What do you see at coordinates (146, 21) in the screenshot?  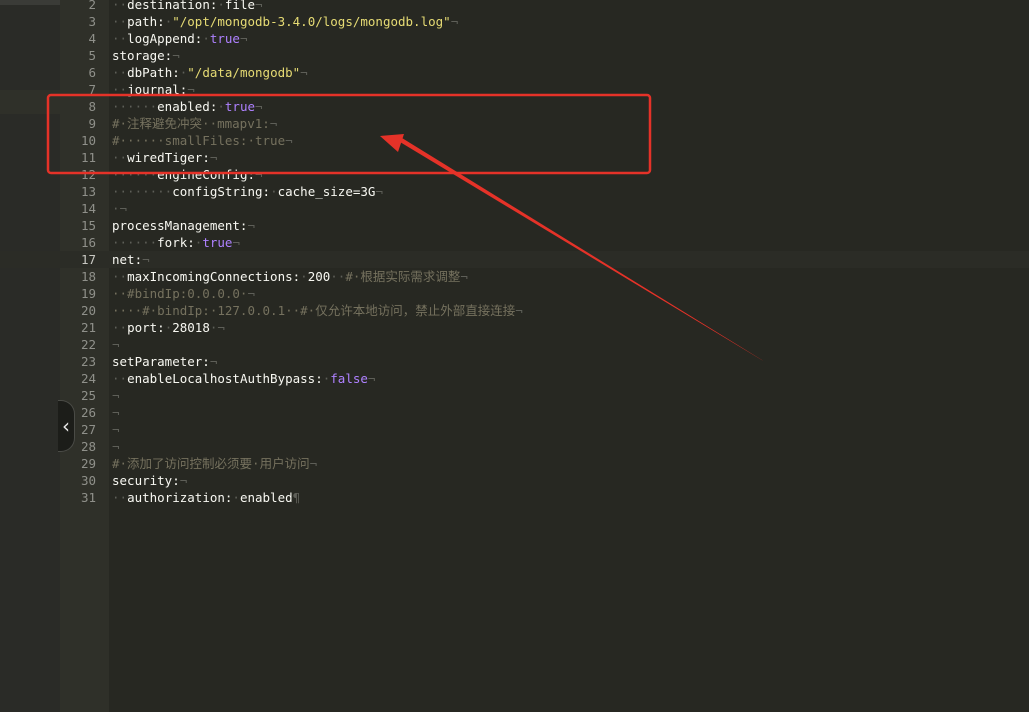 I see `code-token: path:` at bounding box center [146, 21].